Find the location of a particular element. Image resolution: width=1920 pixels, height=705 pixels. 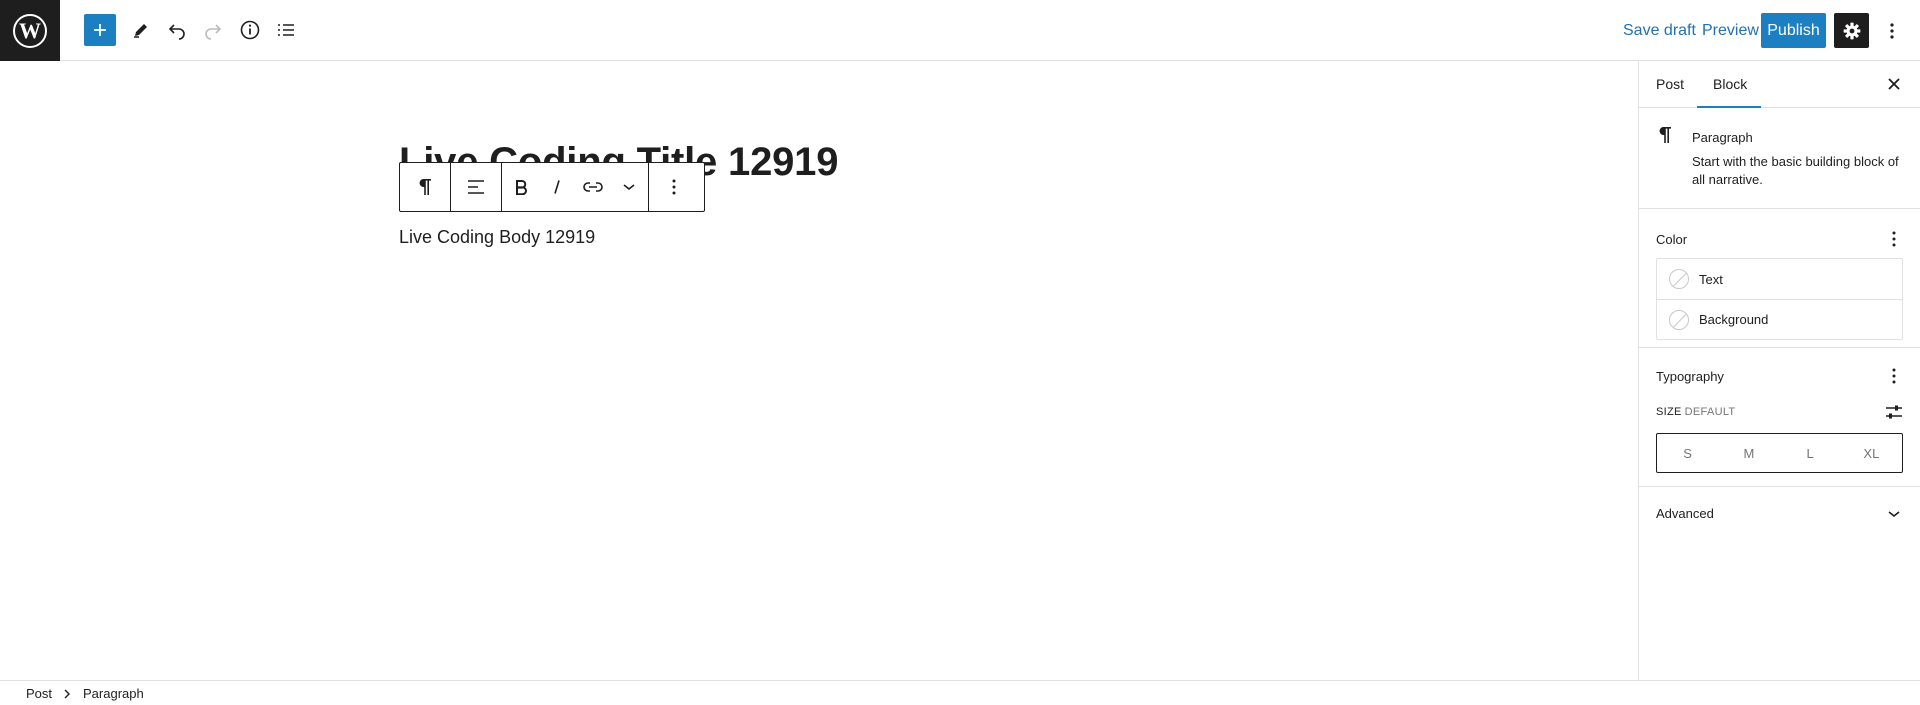

block-switcher-group is located at coordinates (425, 187).